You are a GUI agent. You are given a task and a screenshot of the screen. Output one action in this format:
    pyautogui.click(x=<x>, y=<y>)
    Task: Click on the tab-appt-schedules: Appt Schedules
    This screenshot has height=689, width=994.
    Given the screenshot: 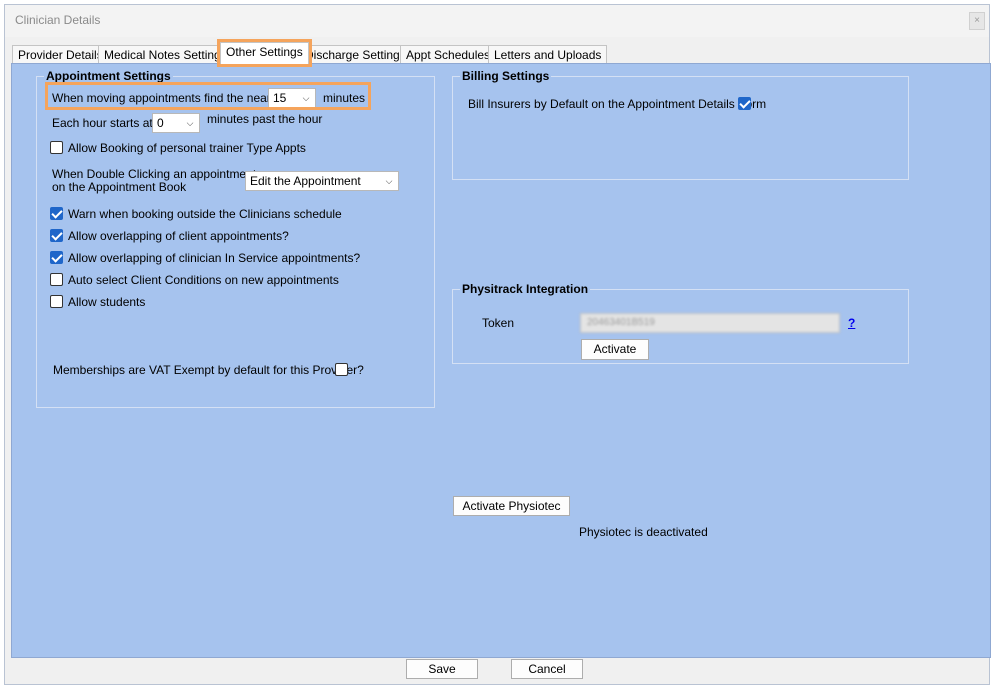 What is the action you would take?
    pyautogui.click(x=448, y=54)
    